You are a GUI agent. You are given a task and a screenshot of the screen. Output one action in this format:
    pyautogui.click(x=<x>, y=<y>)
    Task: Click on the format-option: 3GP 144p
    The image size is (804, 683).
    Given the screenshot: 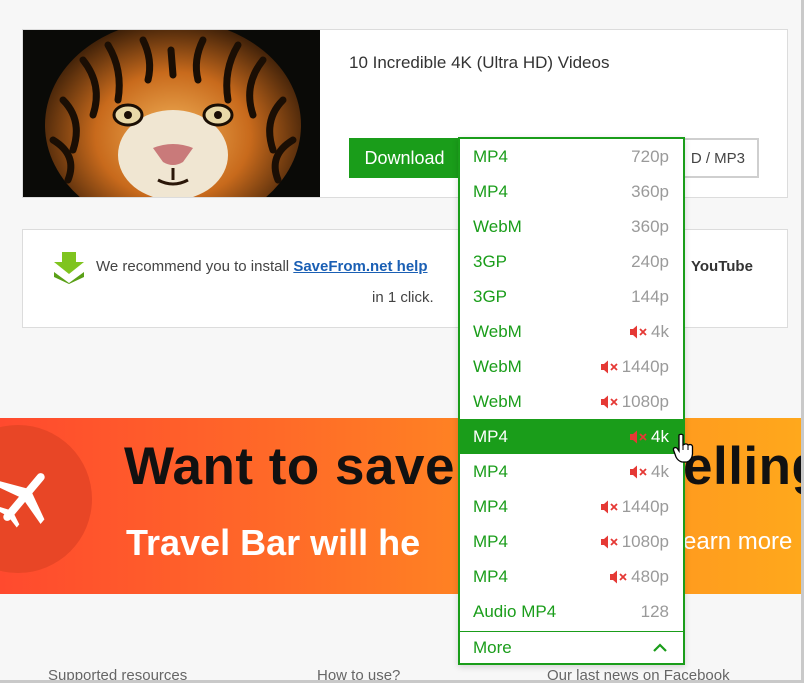 What is the action you would take?
    pyautogui.click(x=571, y=296)
    